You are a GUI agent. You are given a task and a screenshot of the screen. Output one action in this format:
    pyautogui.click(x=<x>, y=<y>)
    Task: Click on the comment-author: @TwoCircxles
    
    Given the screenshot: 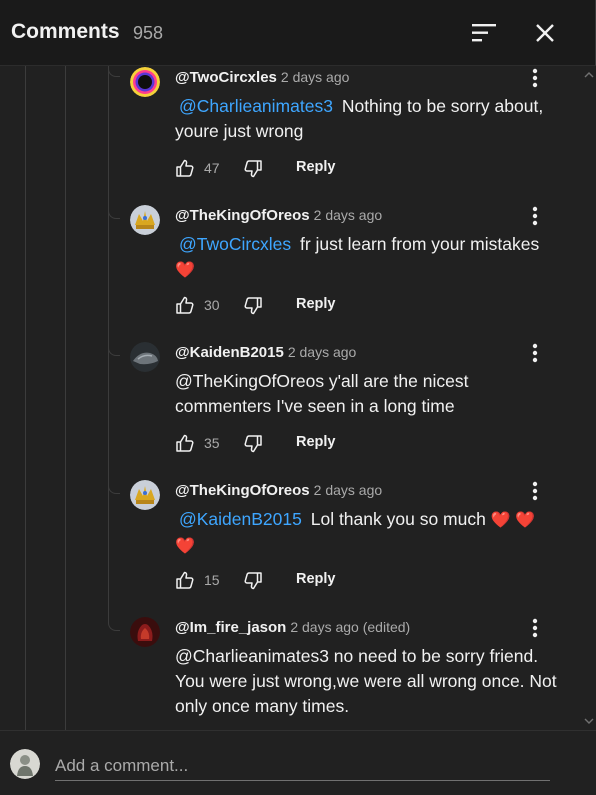 What is the action you would take?
    pyautogui.click(x=226, y=77)
    